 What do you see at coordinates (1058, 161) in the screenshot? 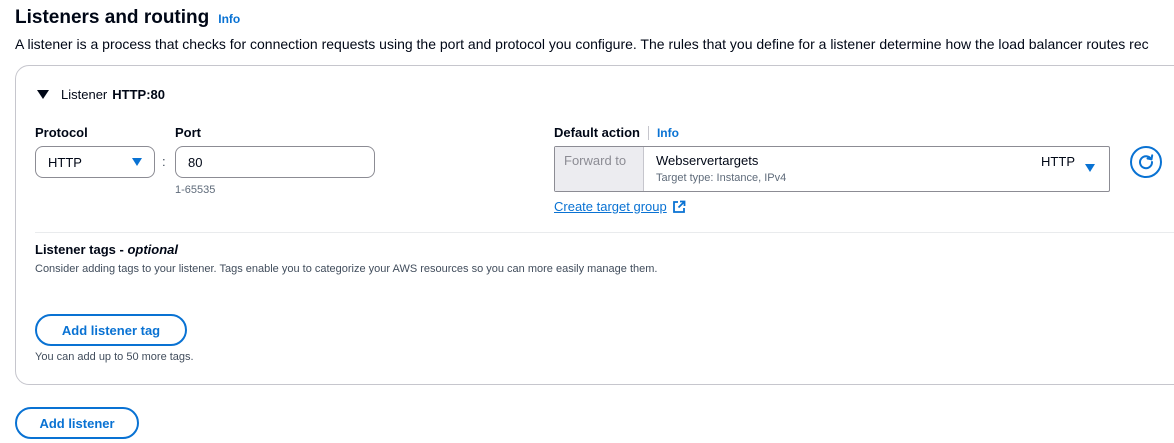
I see `target-group-protocol: HTTP` at bounding box center [1058, 161].